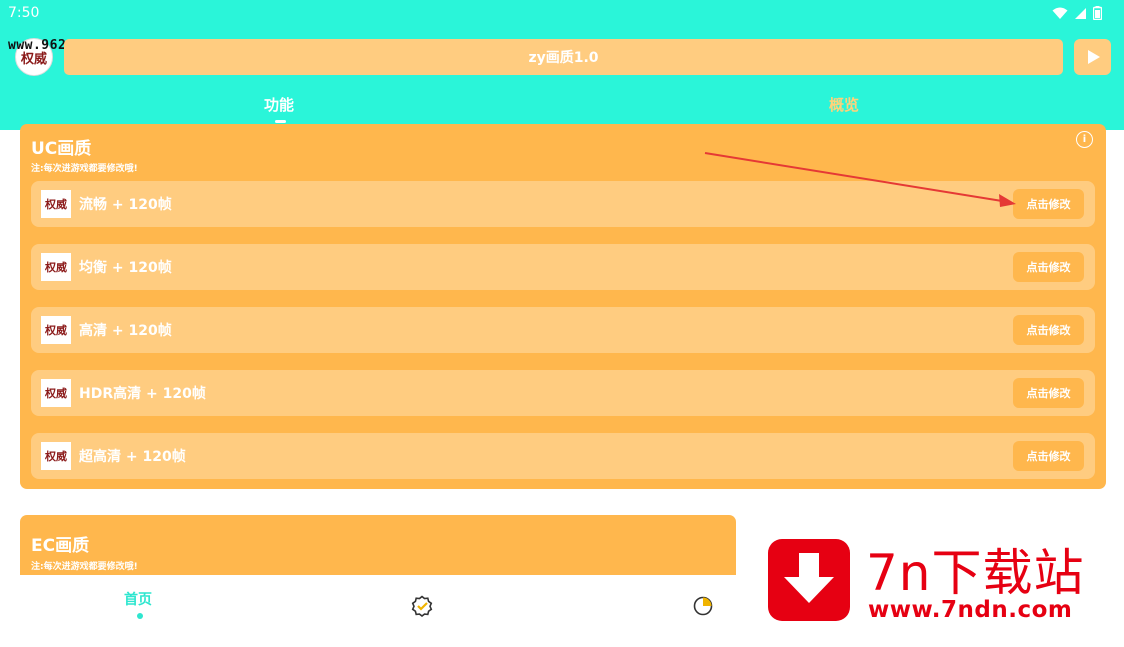 The image size is (1124, 647). Describe the element at coordinates (132, 457) in the screenshot. I see `row-label: 超高清 + 120帧` at that location.